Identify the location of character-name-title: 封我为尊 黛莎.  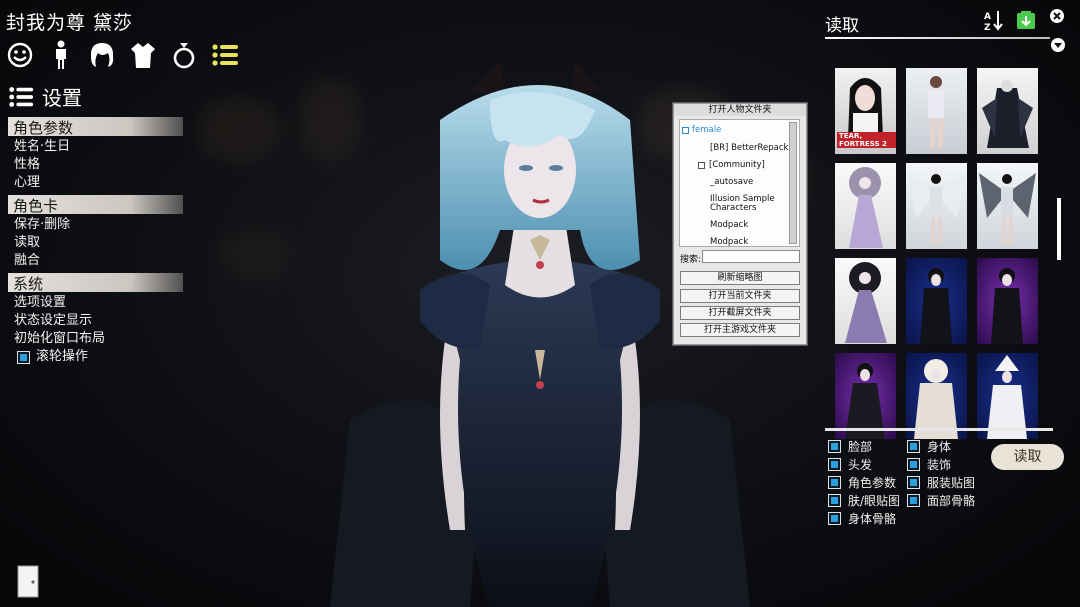
(70, 23).